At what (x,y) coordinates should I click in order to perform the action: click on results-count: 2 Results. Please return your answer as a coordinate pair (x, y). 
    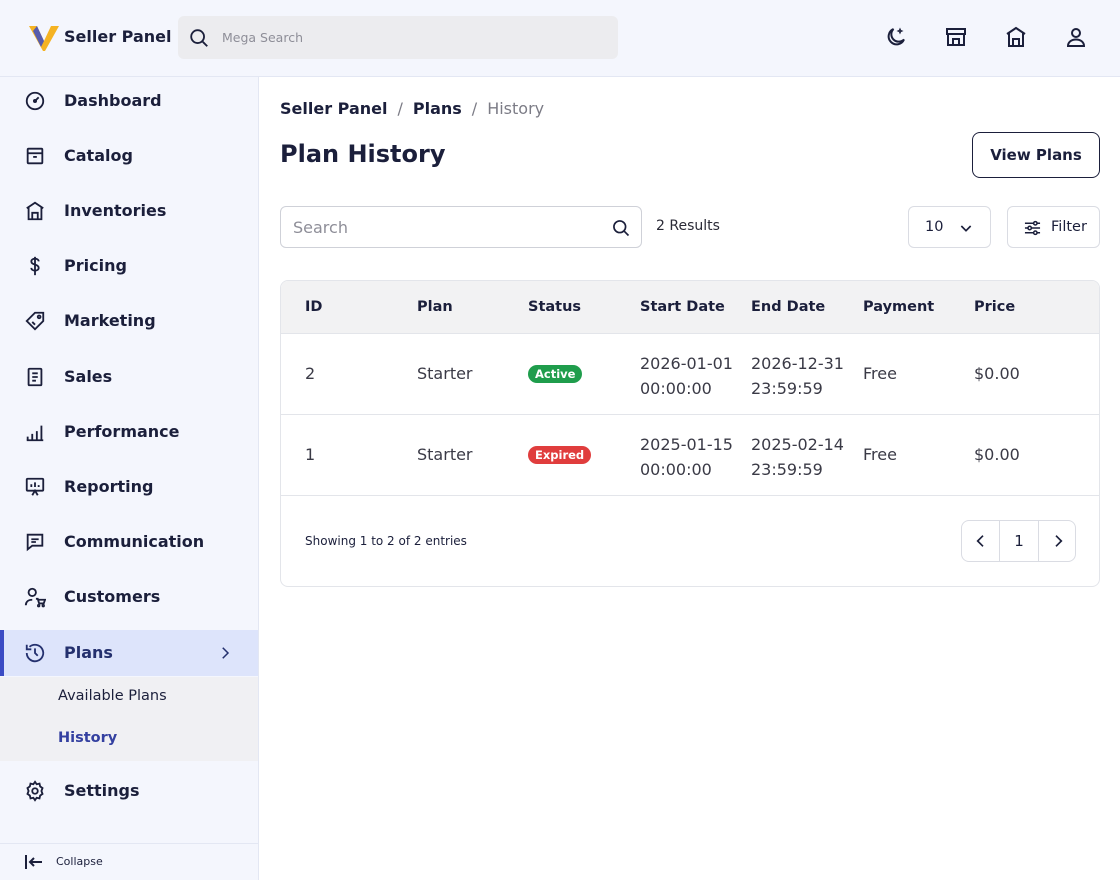
    Looking at the image, I should click on (688, 226).